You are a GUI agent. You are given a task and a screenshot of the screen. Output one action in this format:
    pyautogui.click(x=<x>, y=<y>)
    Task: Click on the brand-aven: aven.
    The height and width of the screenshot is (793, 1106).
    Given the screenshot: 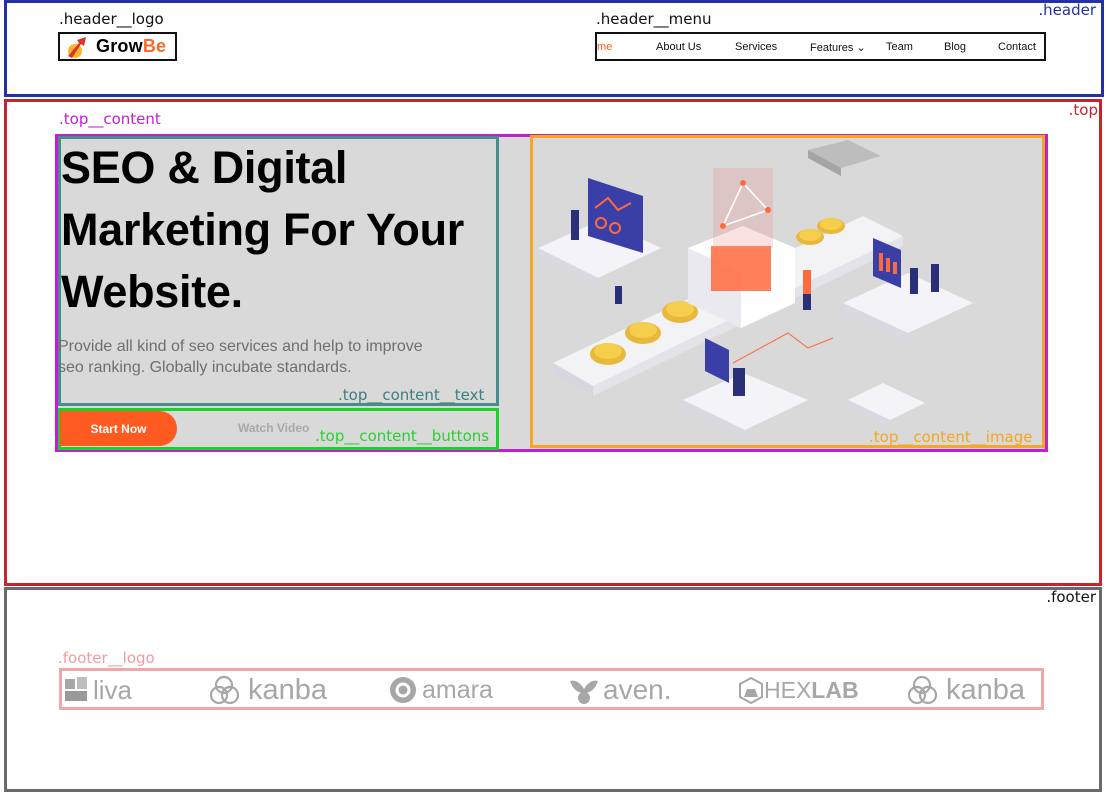 What is the action you would take?
    pyautogui.click(x=620, y=689)
    